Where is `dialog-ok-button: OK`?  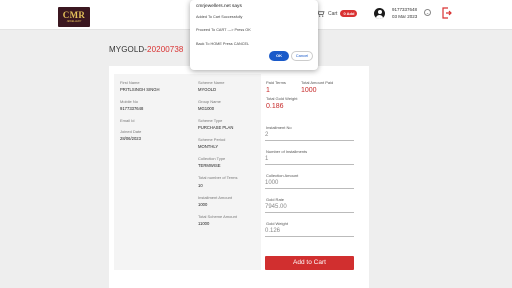
dialog-ok-button: OK is located at coordinates (279, 56).